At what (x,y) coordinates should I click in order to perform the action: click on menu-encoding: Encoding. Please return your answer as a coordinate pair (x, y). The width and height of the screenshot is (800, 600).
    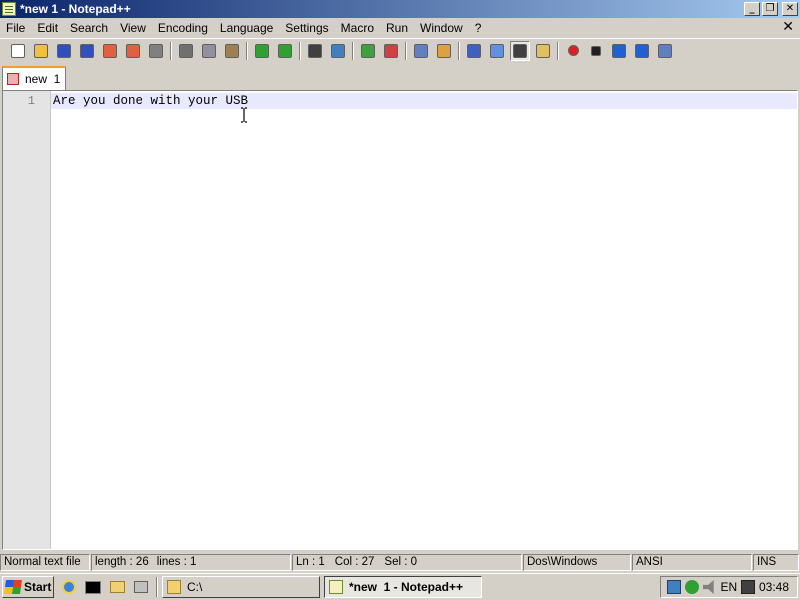
    Looking at the image, I should click on (183, 28).